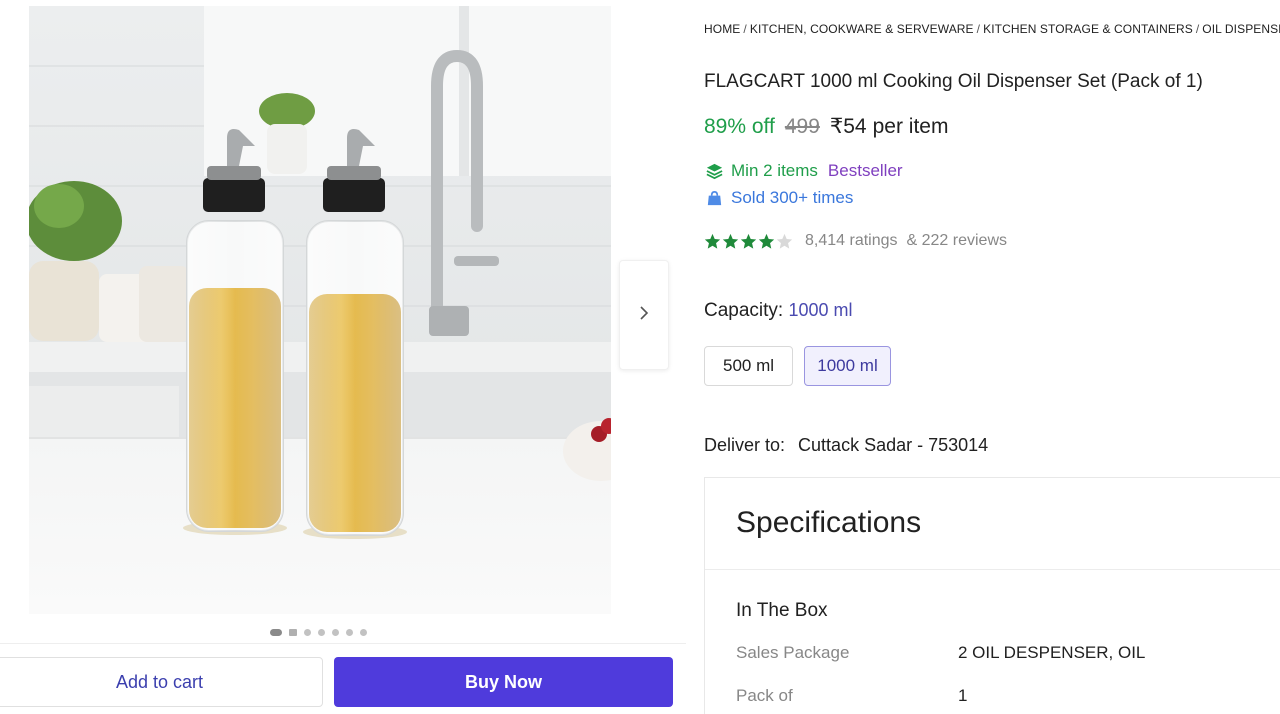 This screenshot has height=714, width=1280. Describe the element at coordinates (793, 652) in the screenshot. I see `spec-key: Sales Package` at that location.